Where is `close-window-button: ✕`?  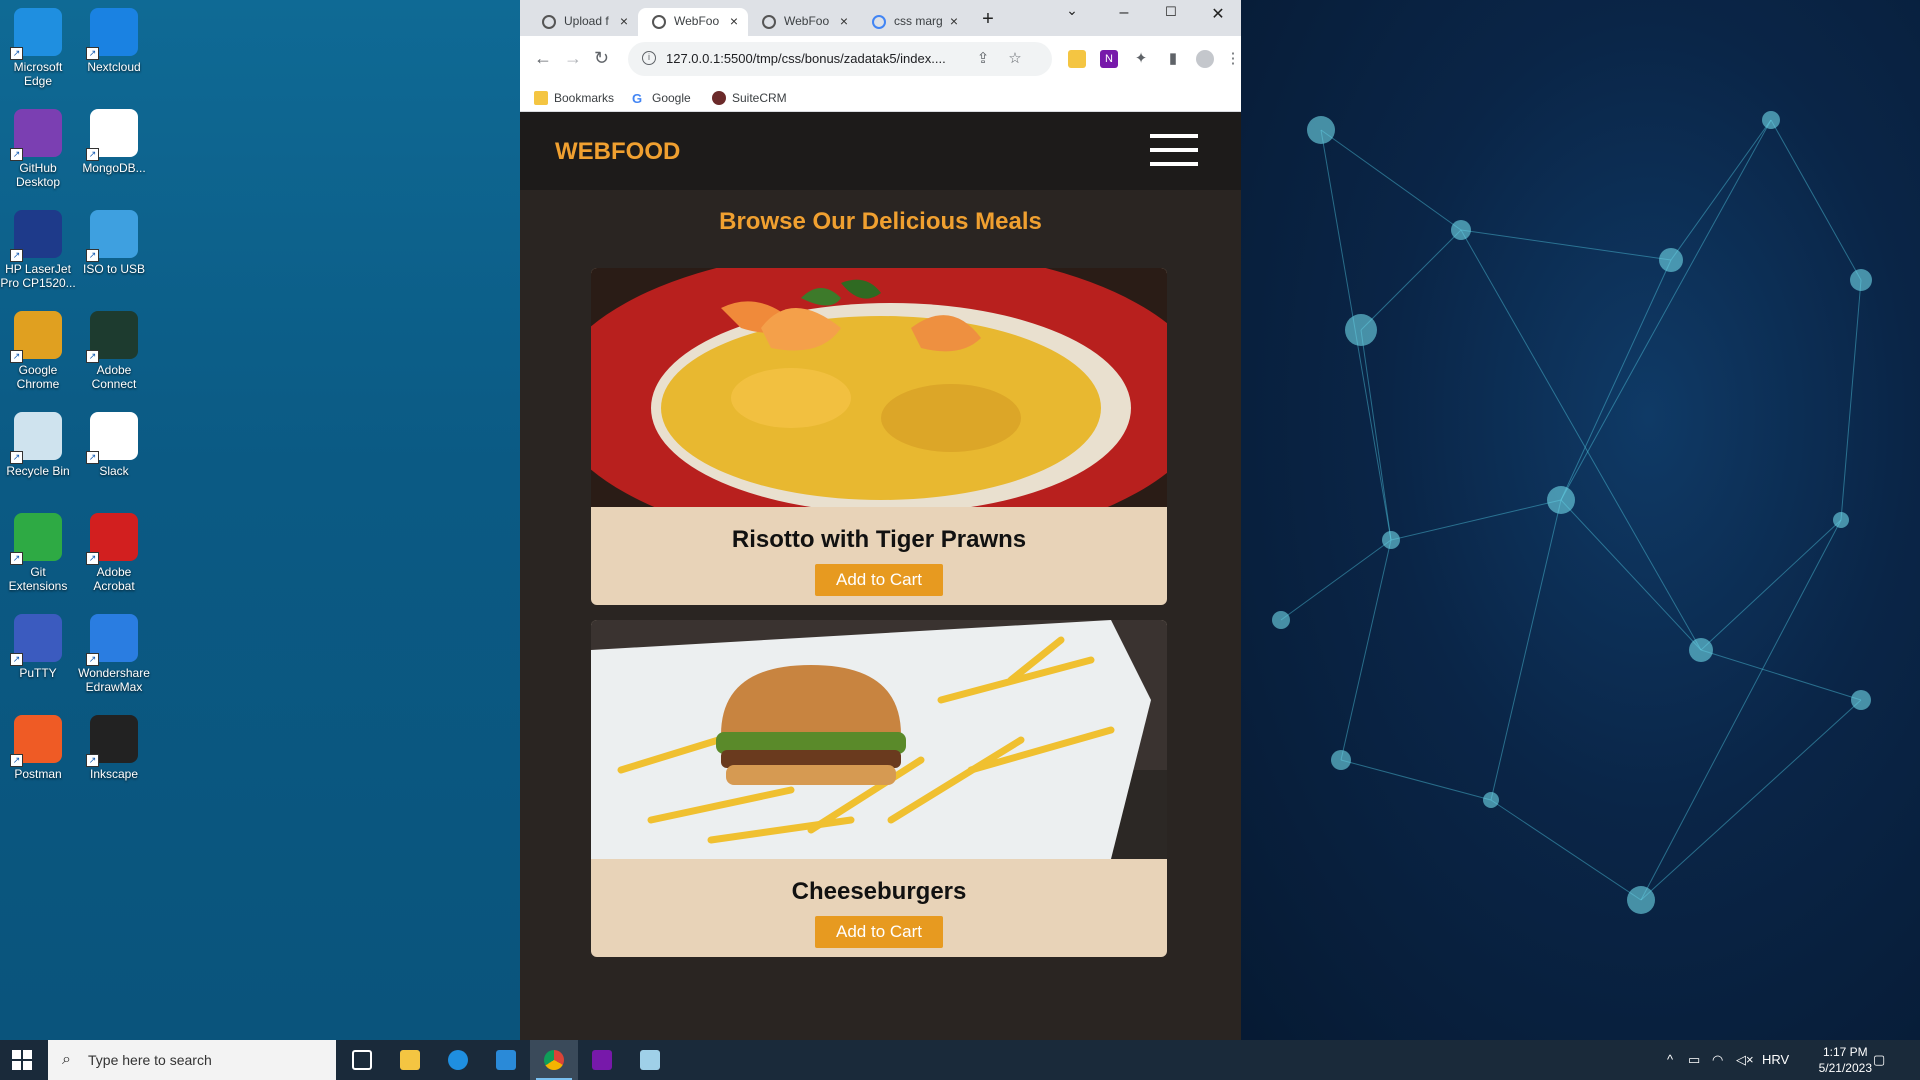
close-window-button: ✕ is located at coordinates (1218, 14).